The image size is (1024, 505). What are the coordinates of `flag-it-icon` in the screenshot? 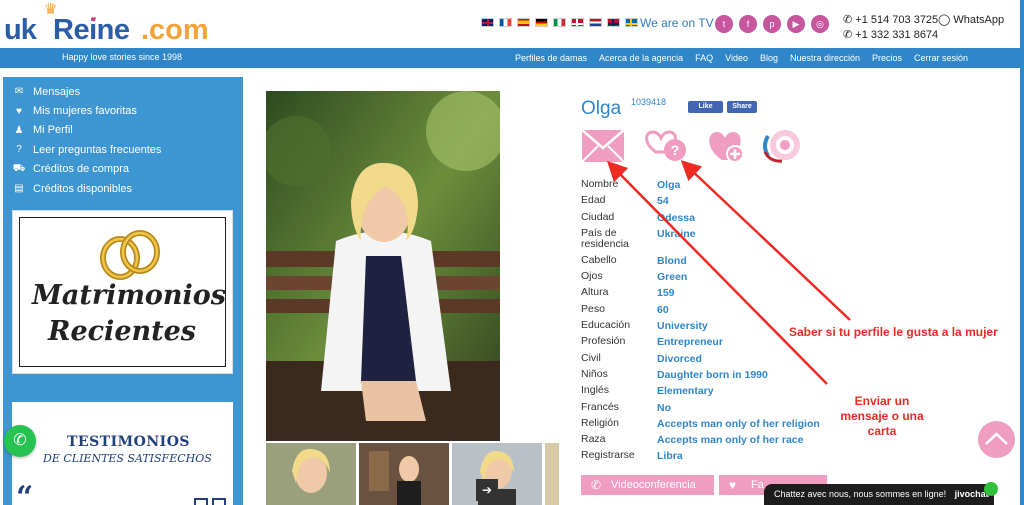 It's located at (559, 22).